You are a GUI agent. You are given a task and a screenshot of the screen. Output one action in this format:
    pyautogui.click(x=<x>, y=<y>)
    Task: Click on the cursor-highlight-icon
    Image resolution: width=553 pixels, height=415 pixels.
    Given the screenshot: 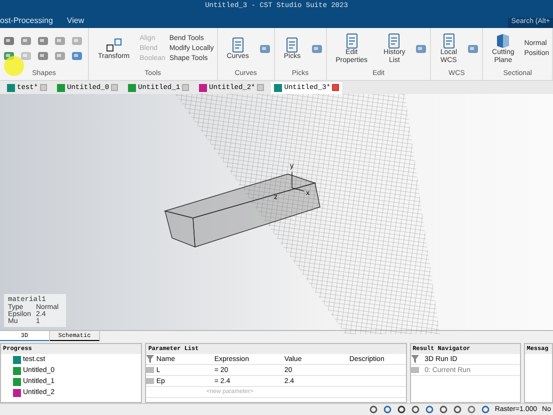 What is the action you would take?
    pyautogui.click(x=14, y=66)
    